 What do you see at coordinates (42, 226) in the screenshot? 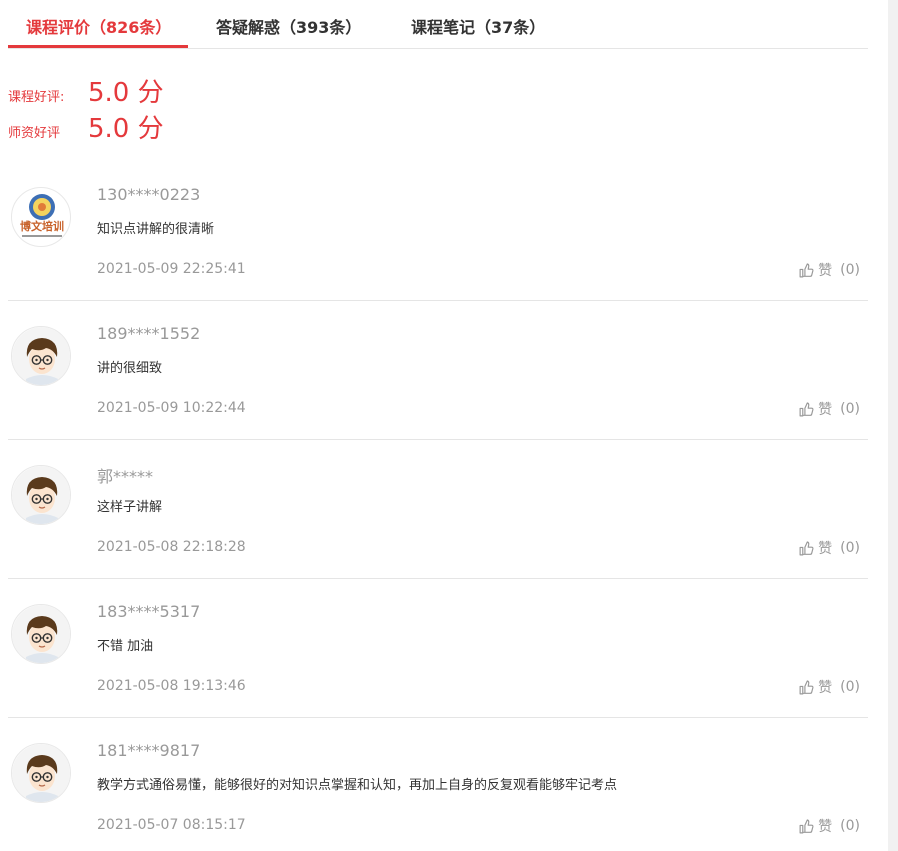
I see `logo-text: 博文培训` at bounding box center [42, 226].